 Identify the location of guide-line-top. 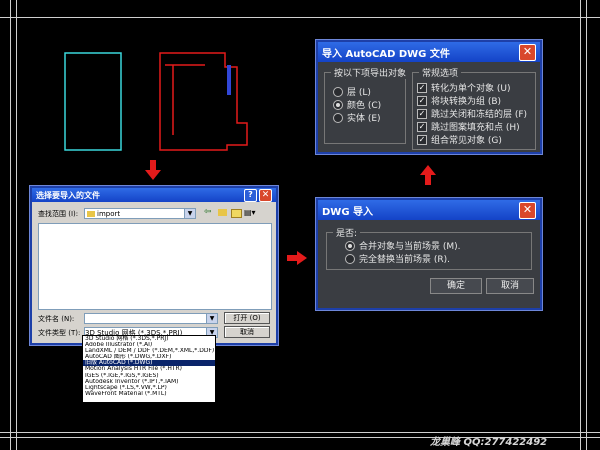
(300, 17).